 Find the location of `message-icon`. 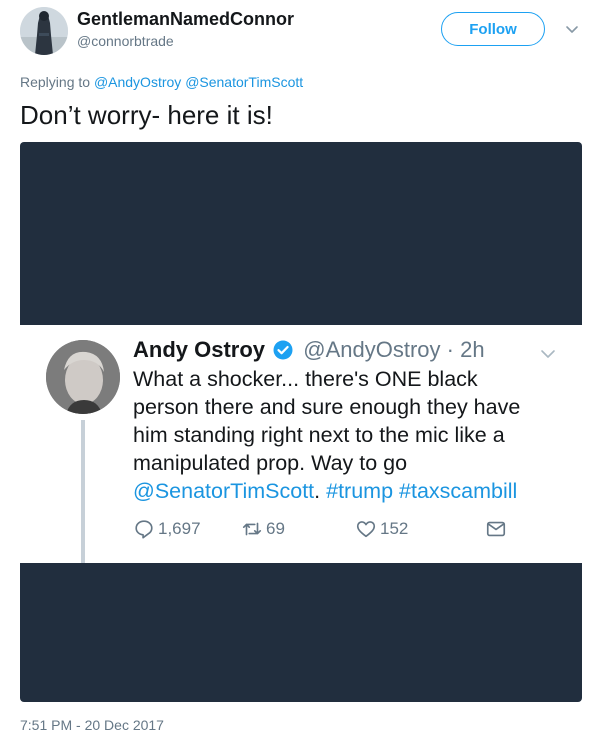

message-icon is located at coordinates (496, 529).